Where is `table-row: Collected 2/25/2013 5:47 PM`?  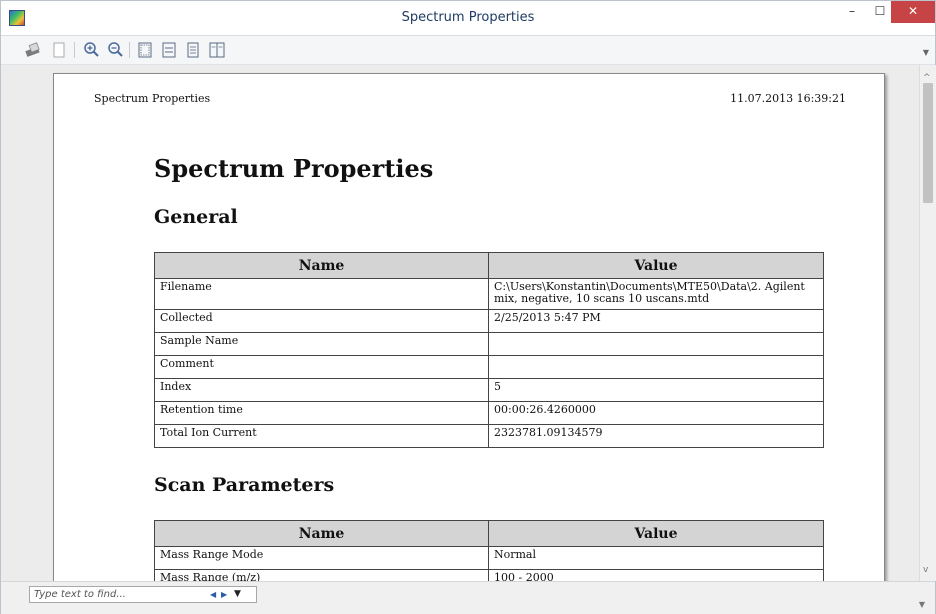
table-row: Collected 2/25/2013 5:47 PM is located at coordinates (489, 321).